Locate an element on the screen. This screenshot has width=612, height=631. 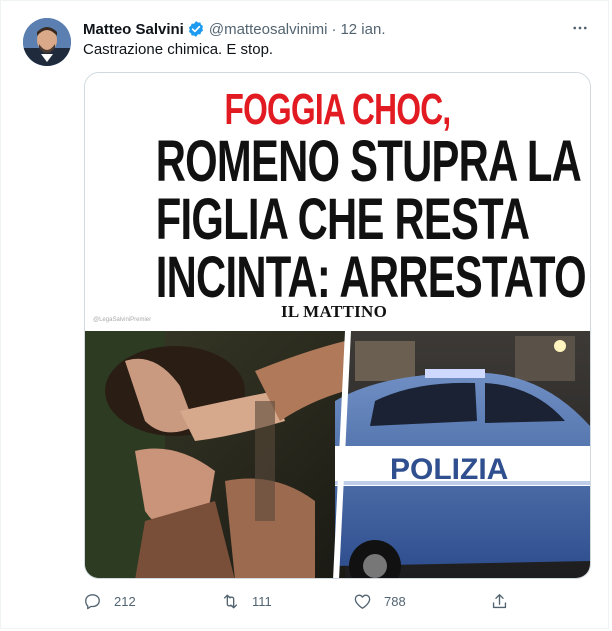
reply-icon is located at coordinates (92, 601).